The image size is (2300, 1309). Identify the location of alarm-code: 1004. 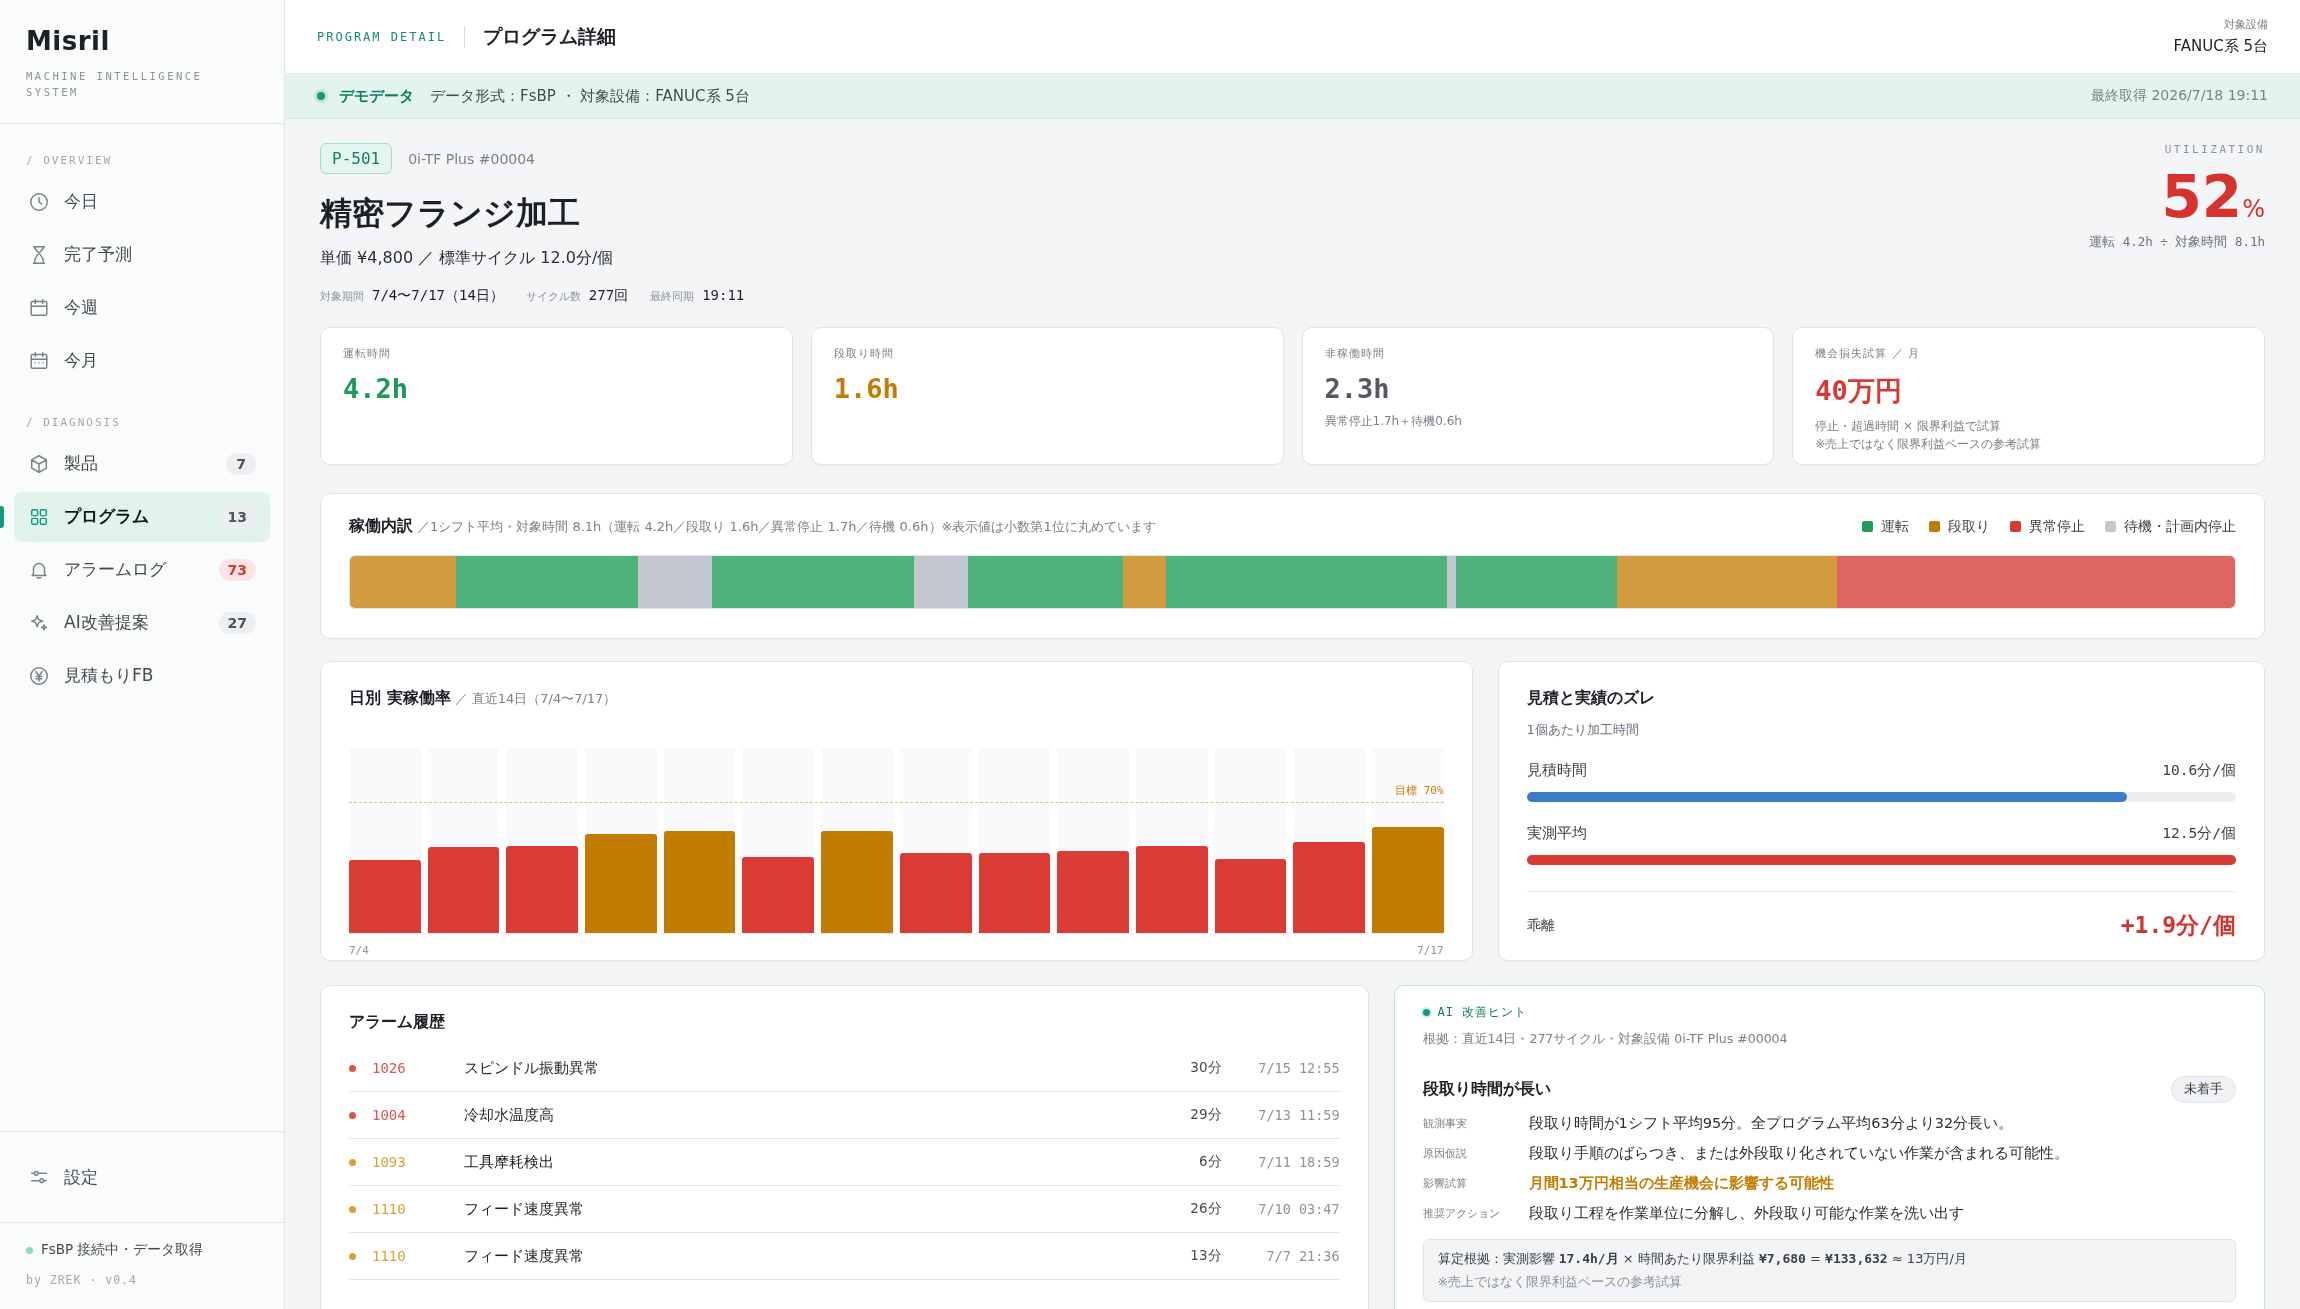
(389, 1115).